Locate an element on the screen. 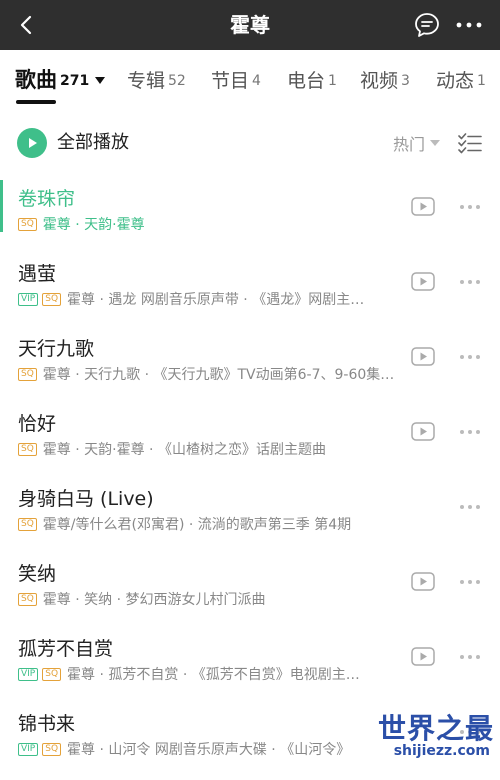 The image size is (500, 780). back-arrow-icon is located at coordinates (27, 25).